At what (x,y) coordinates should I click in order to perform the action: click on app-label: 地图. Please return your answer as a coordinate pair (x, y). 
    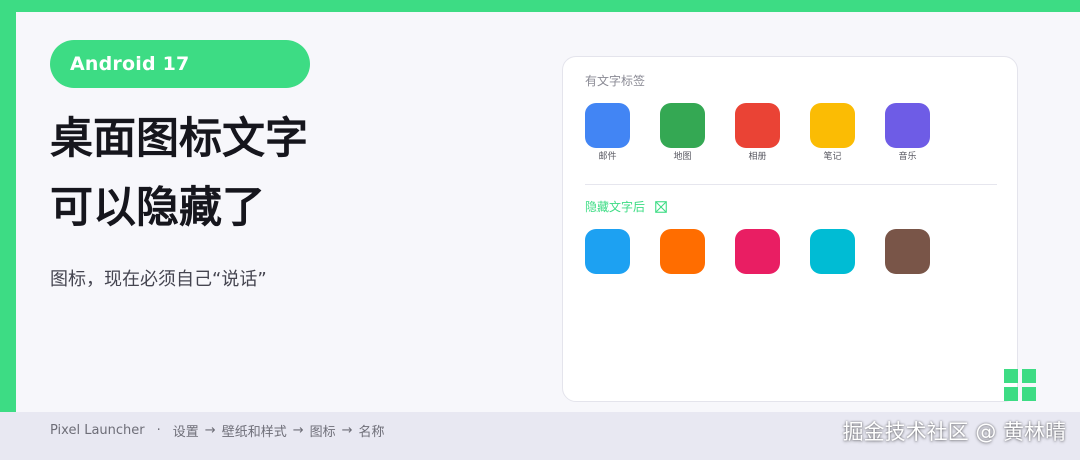
    Looking at the image, I should click on (682, 157).